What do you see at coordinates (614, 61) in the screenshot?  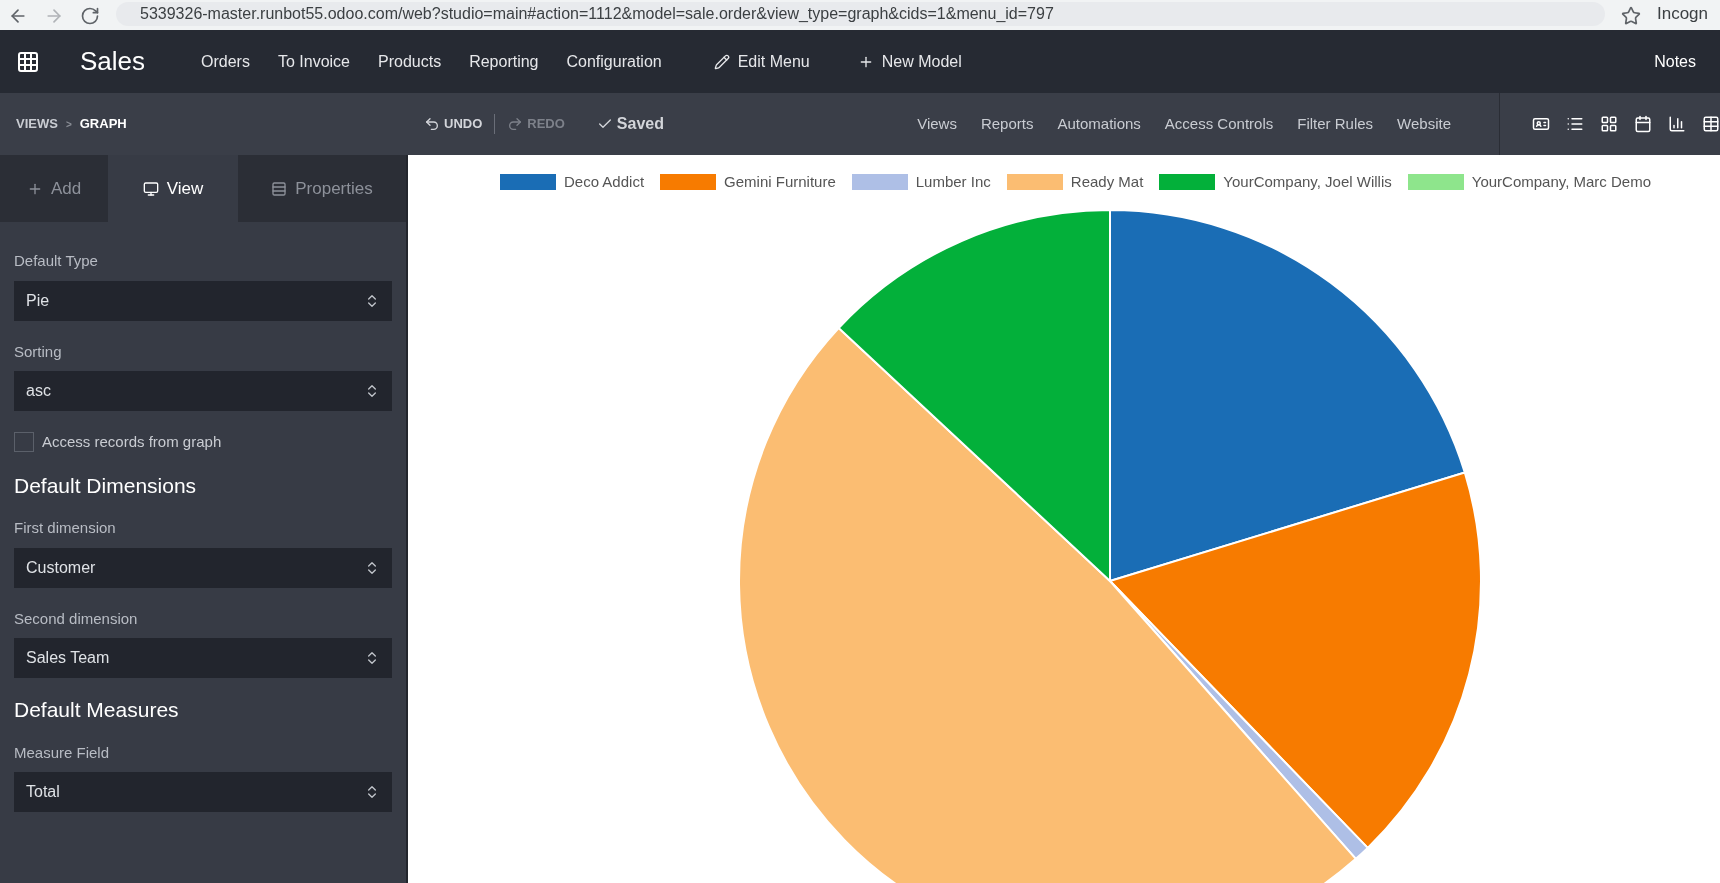 I see `menu-item: Configuration` at bounding box center [614, 61].